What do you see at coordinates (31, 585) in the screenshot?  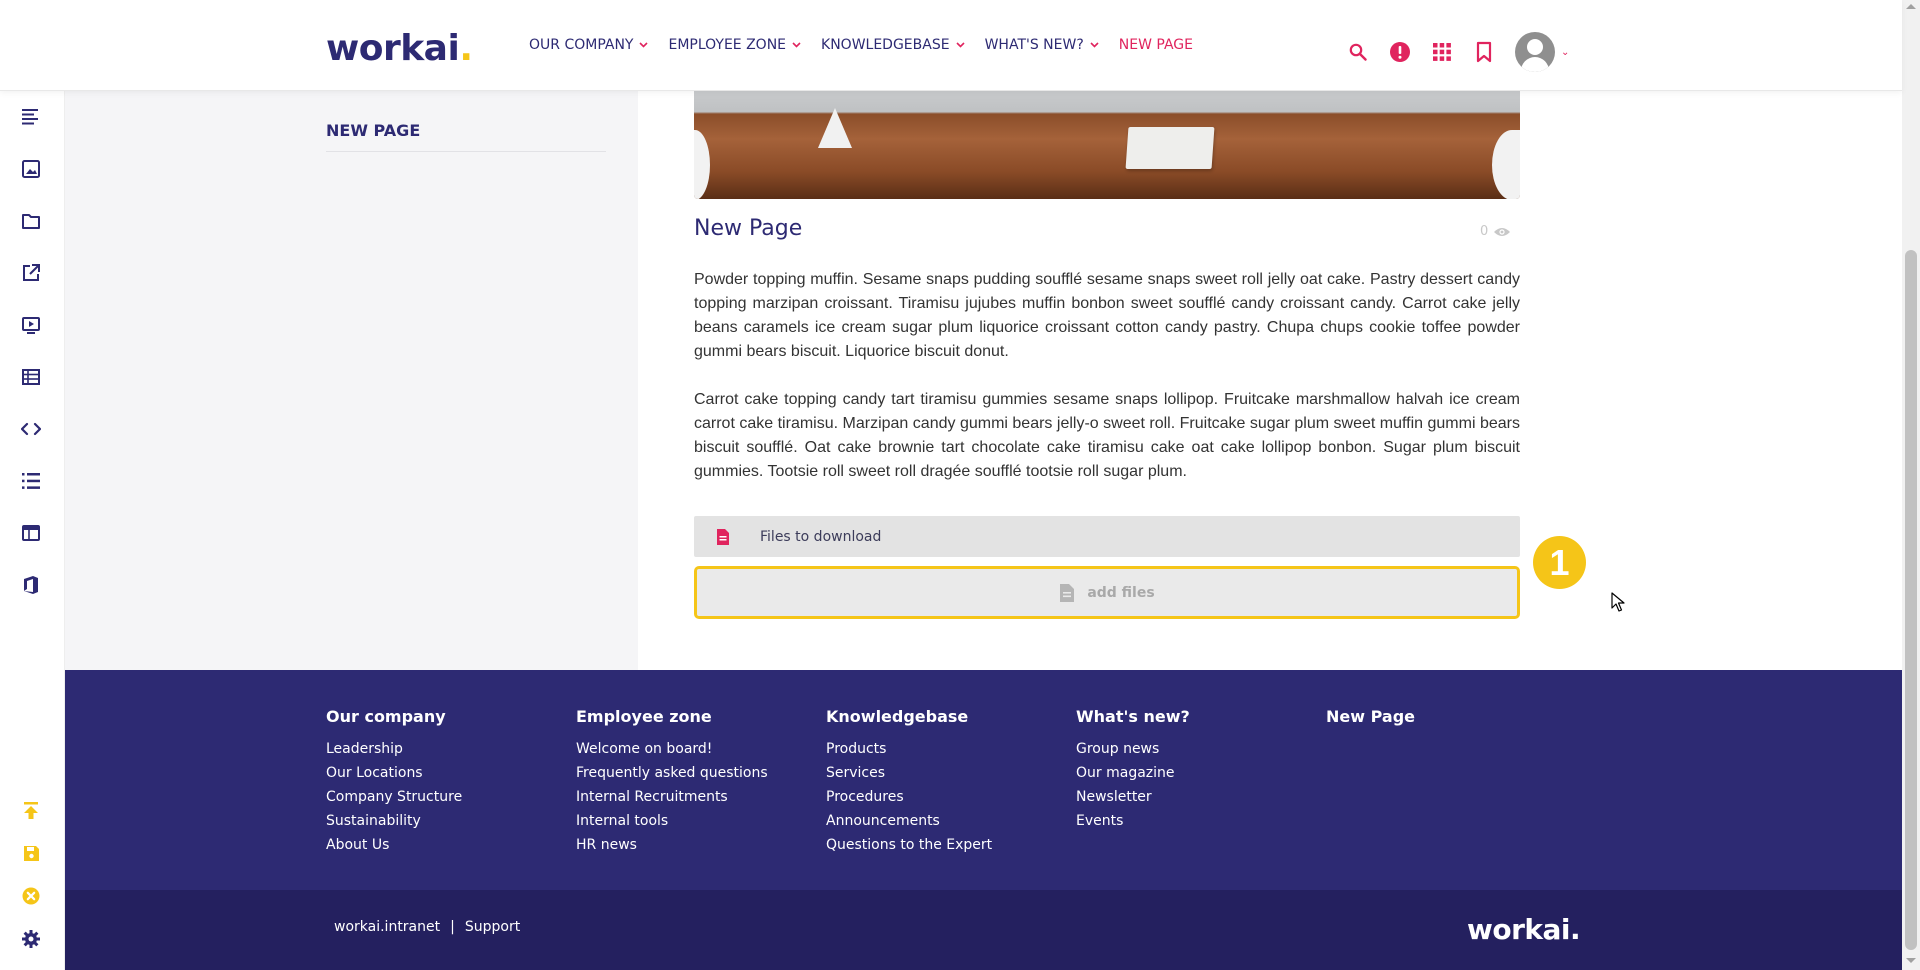 I see `office-icon` at bounding box center [31, 585].